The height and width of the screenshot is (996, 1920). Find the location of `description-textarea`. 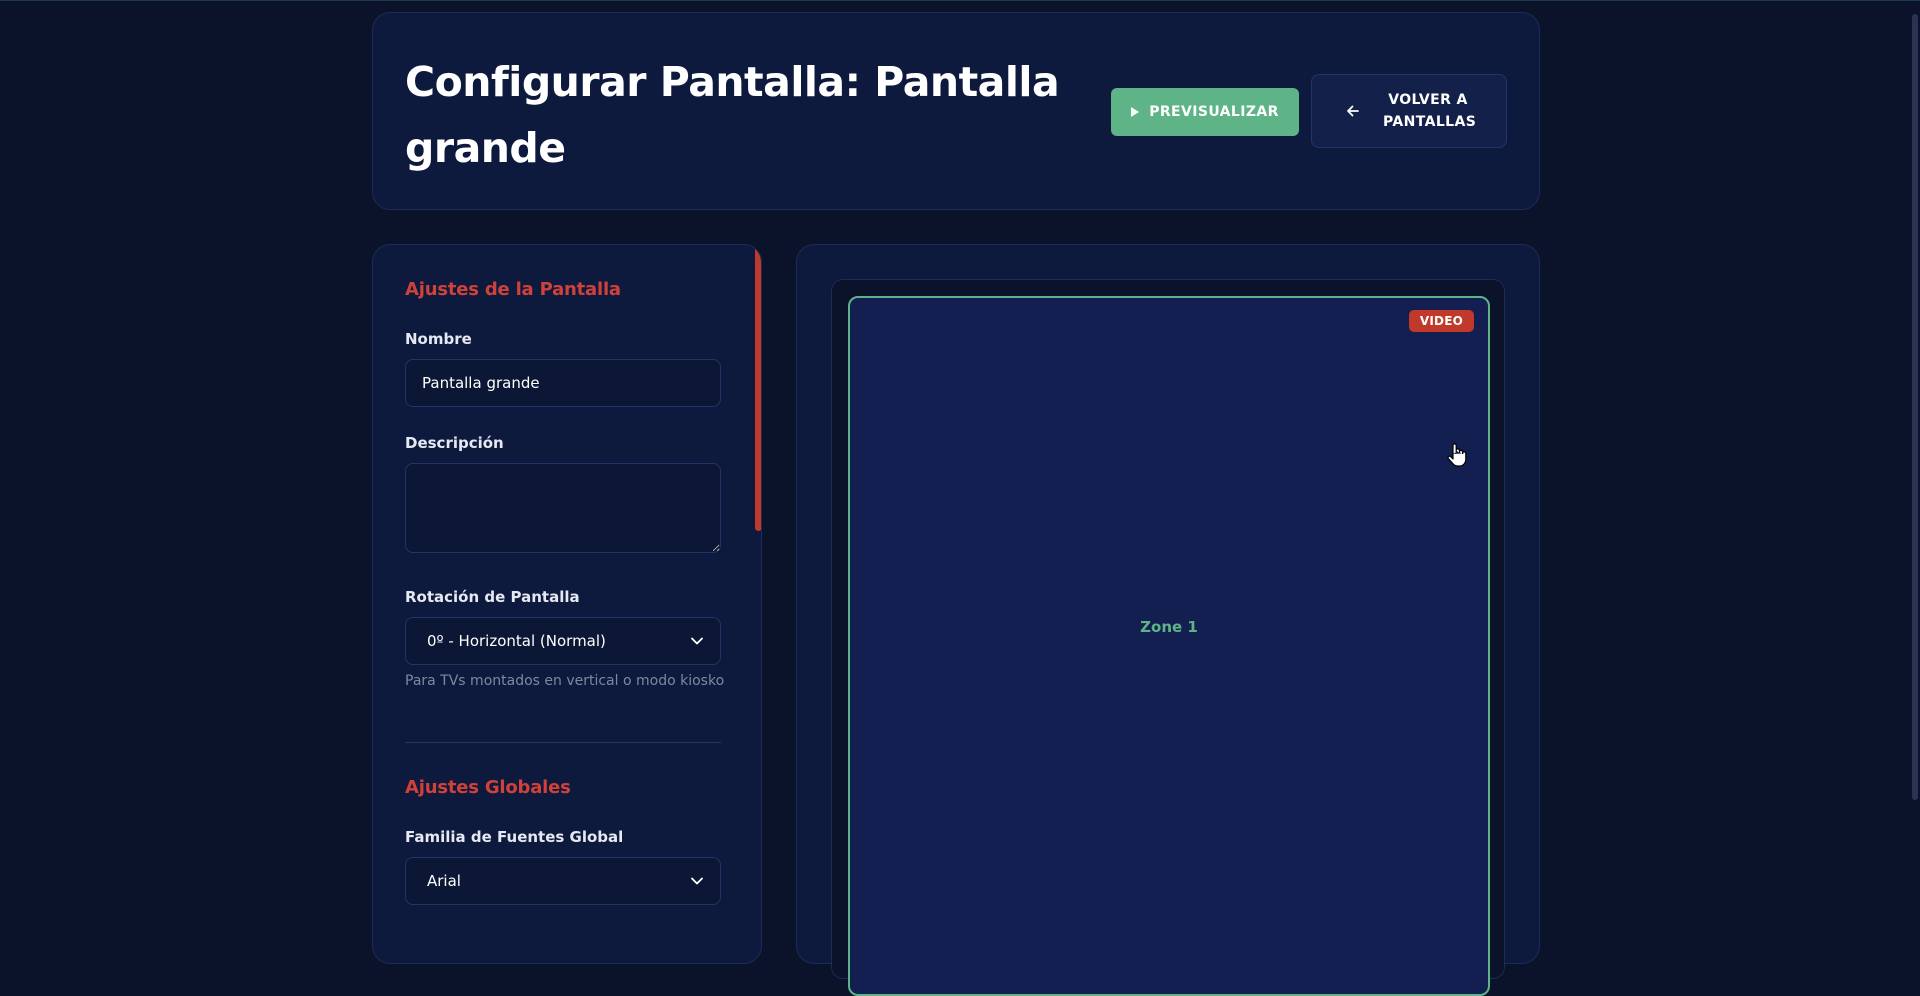

description-textarea is located at coordinates (563, 508).